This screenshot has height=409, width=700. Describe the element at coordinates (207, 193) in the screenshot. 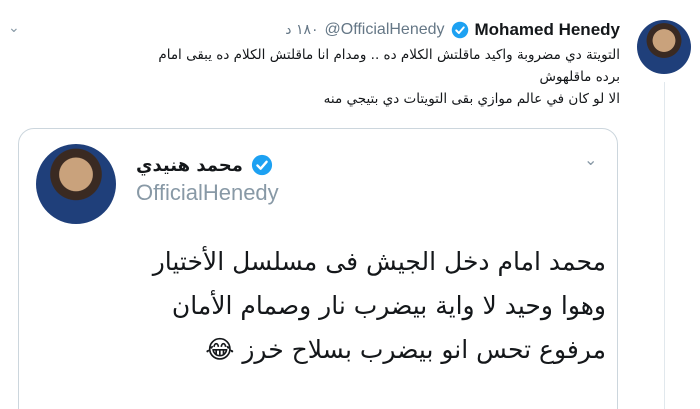

I see `quoted-handle: OfficialHenedy` at that location.